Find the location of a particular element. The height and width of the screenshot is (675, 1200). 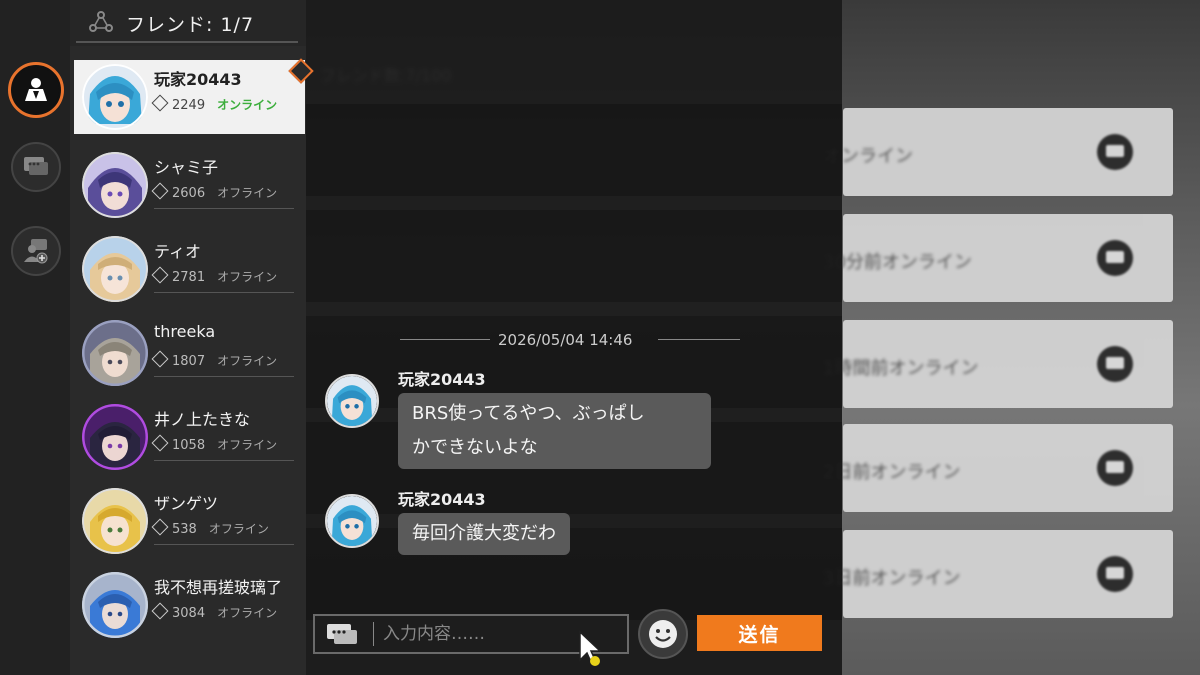

friend-status: オンライン is located at coordinates (247, 105).